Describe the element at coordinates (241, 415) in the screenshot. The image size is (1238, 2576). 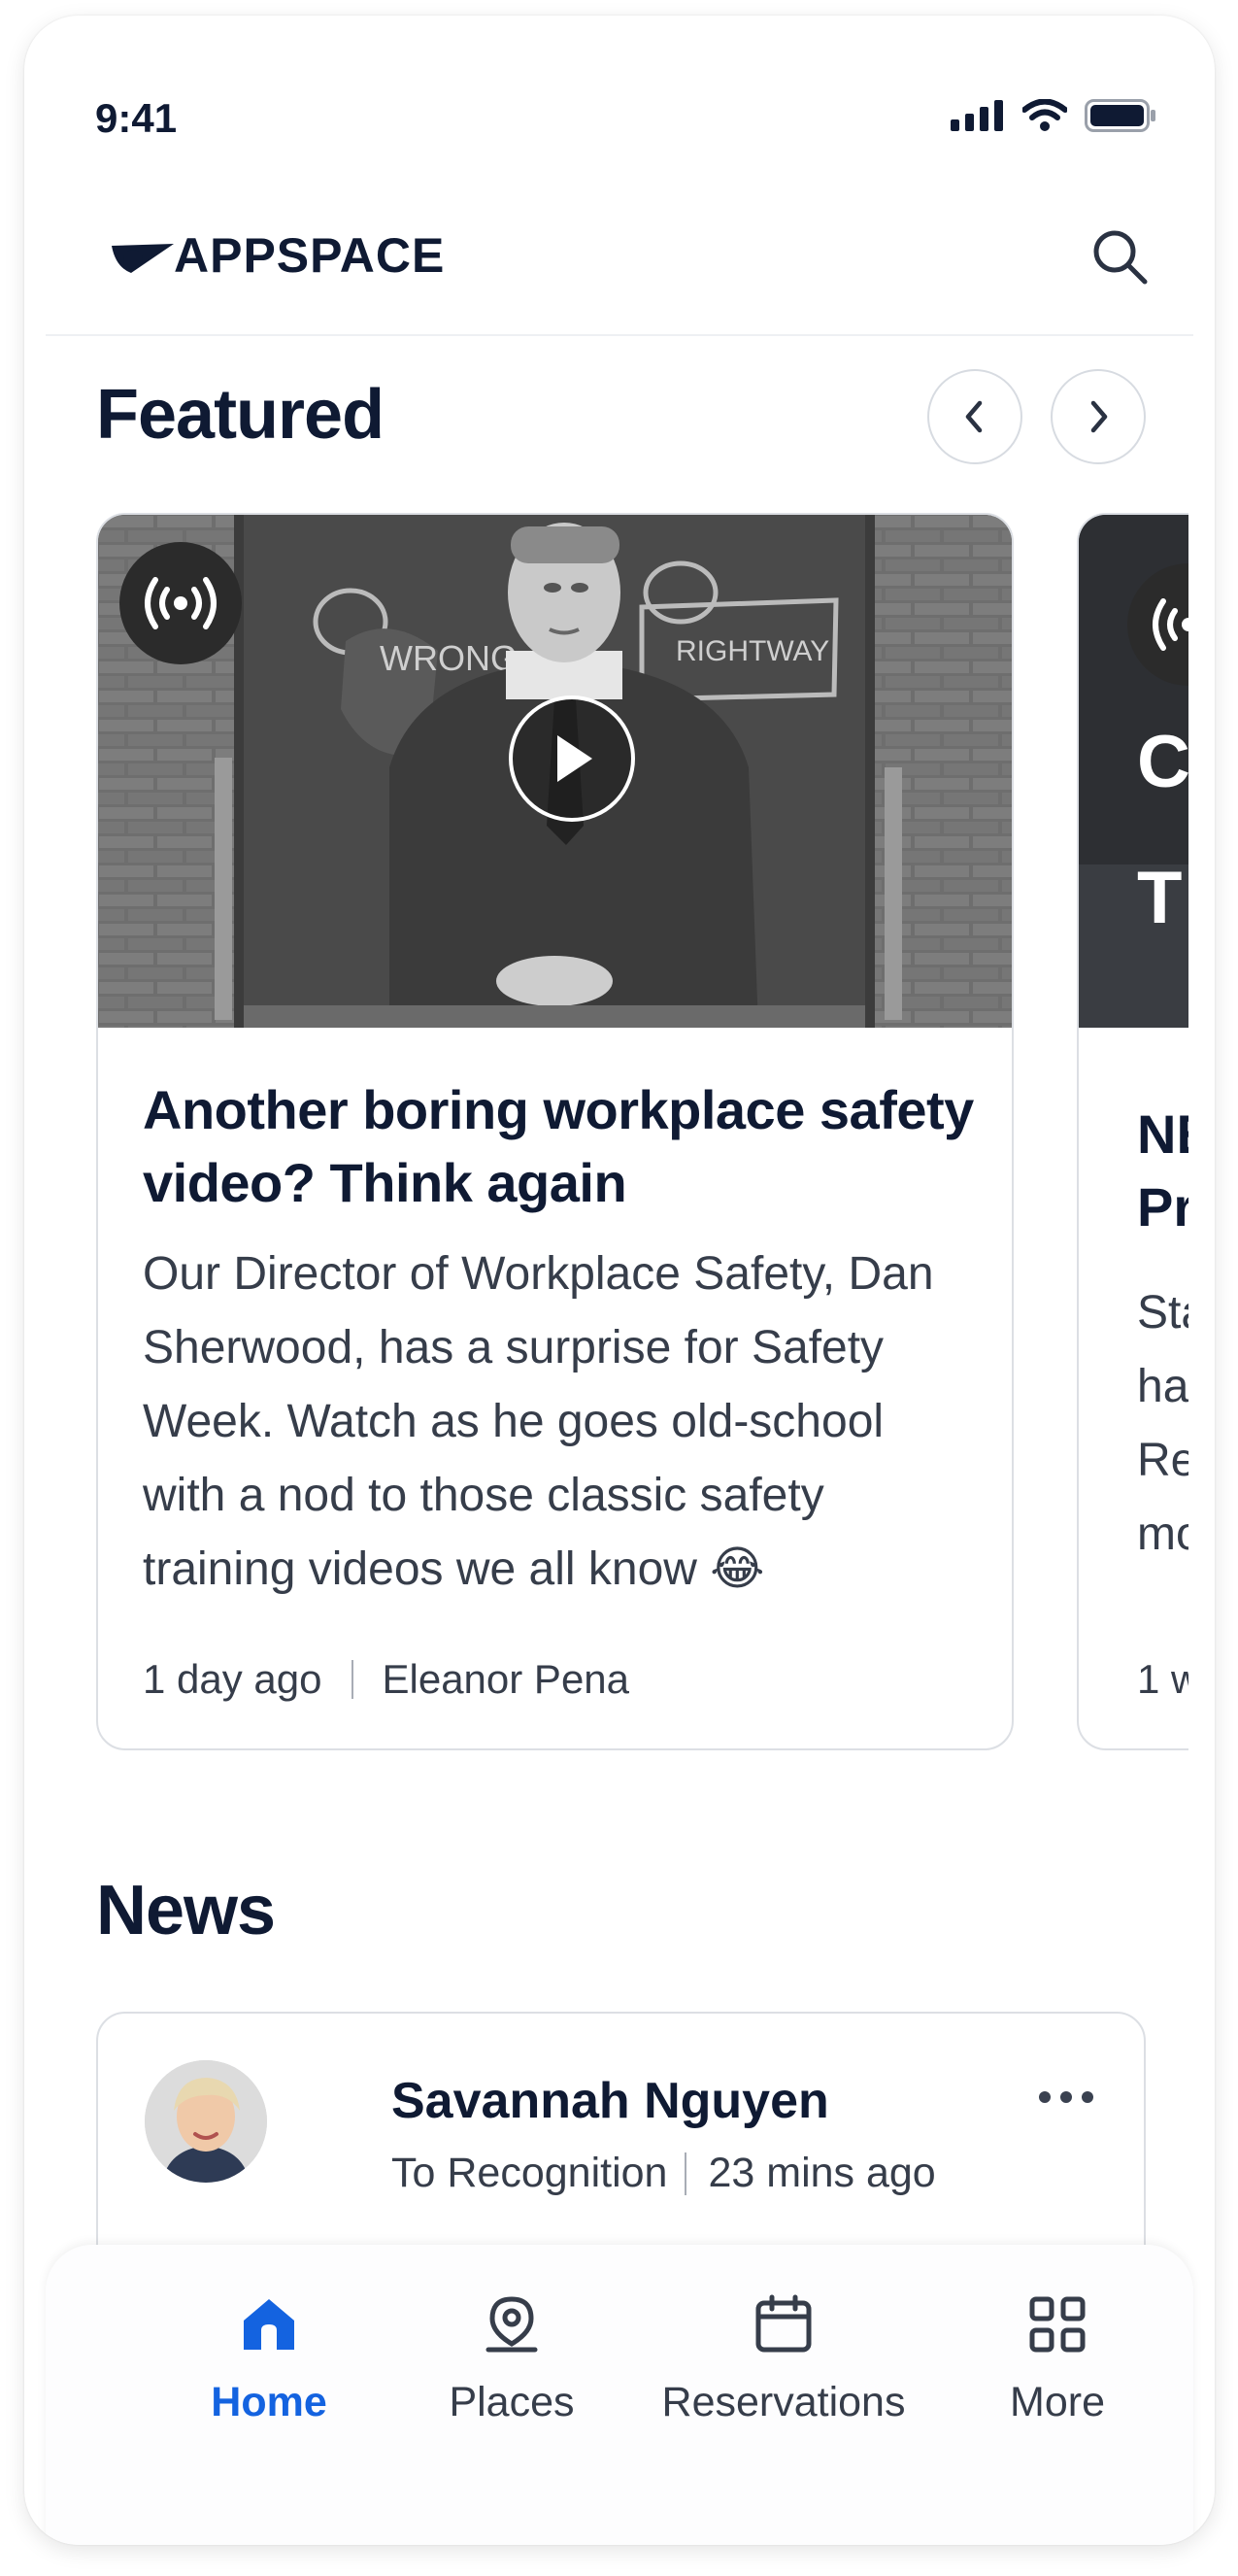
I see `featured-section-title: Featured` at that location.